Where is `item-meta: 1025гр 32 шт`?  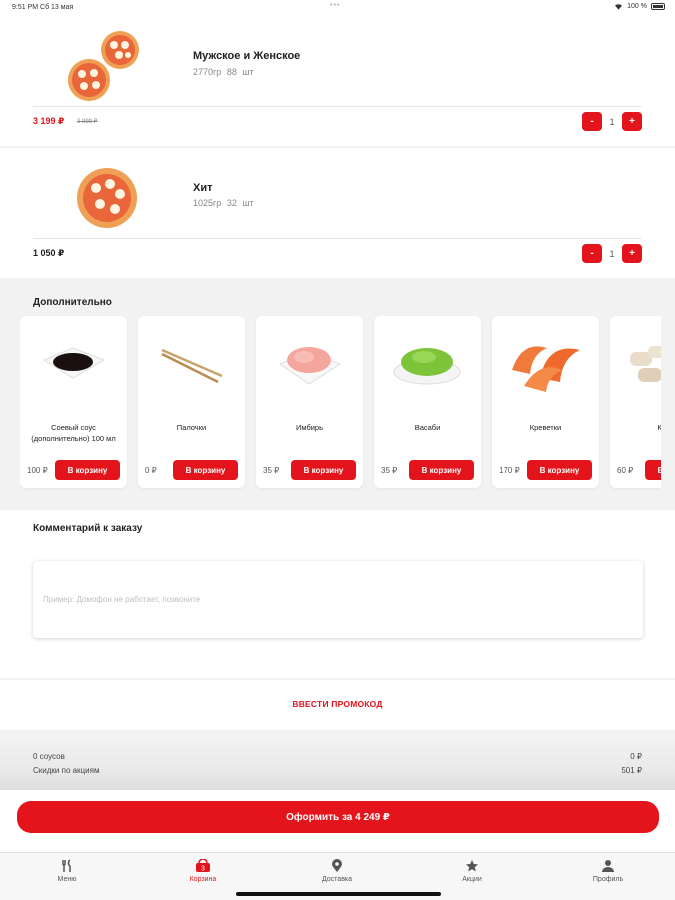
item-meta: 1025гр 32 шт is located at coordinates (223, 203).